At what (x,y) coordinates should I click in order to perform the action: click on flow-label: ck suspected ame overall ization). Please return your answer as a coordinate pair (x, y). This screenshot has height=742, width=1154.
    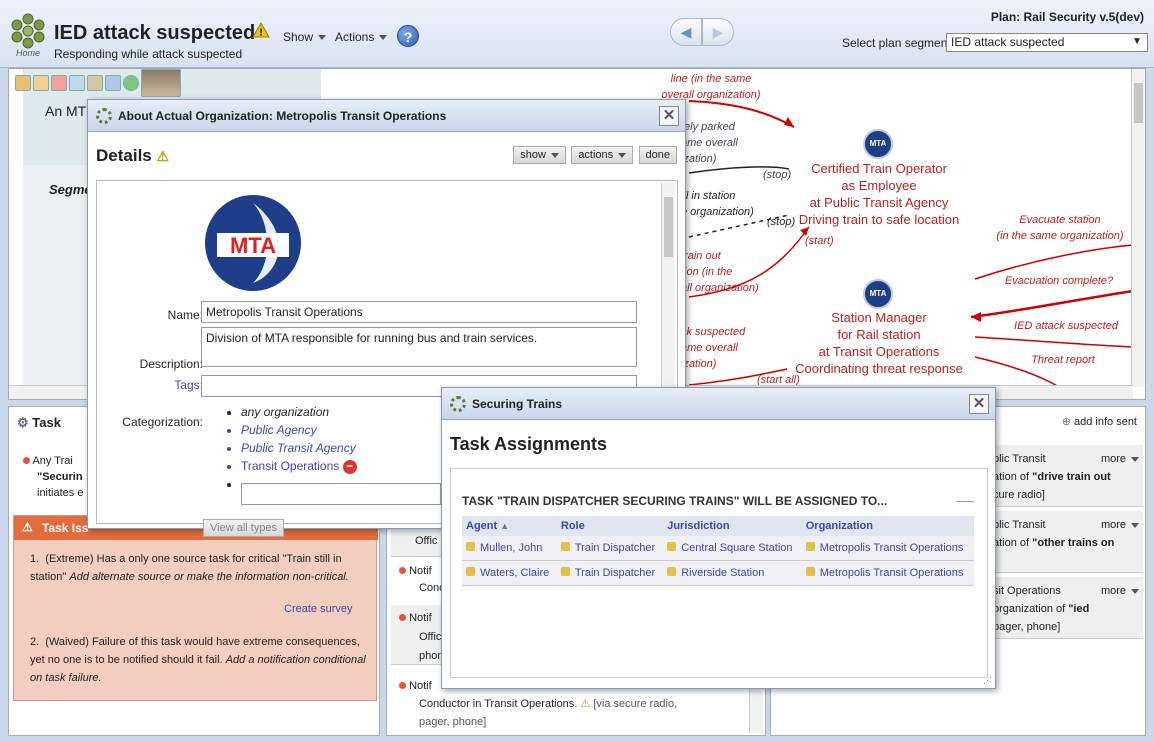
    Looking at the image, I should click on (726, 348).